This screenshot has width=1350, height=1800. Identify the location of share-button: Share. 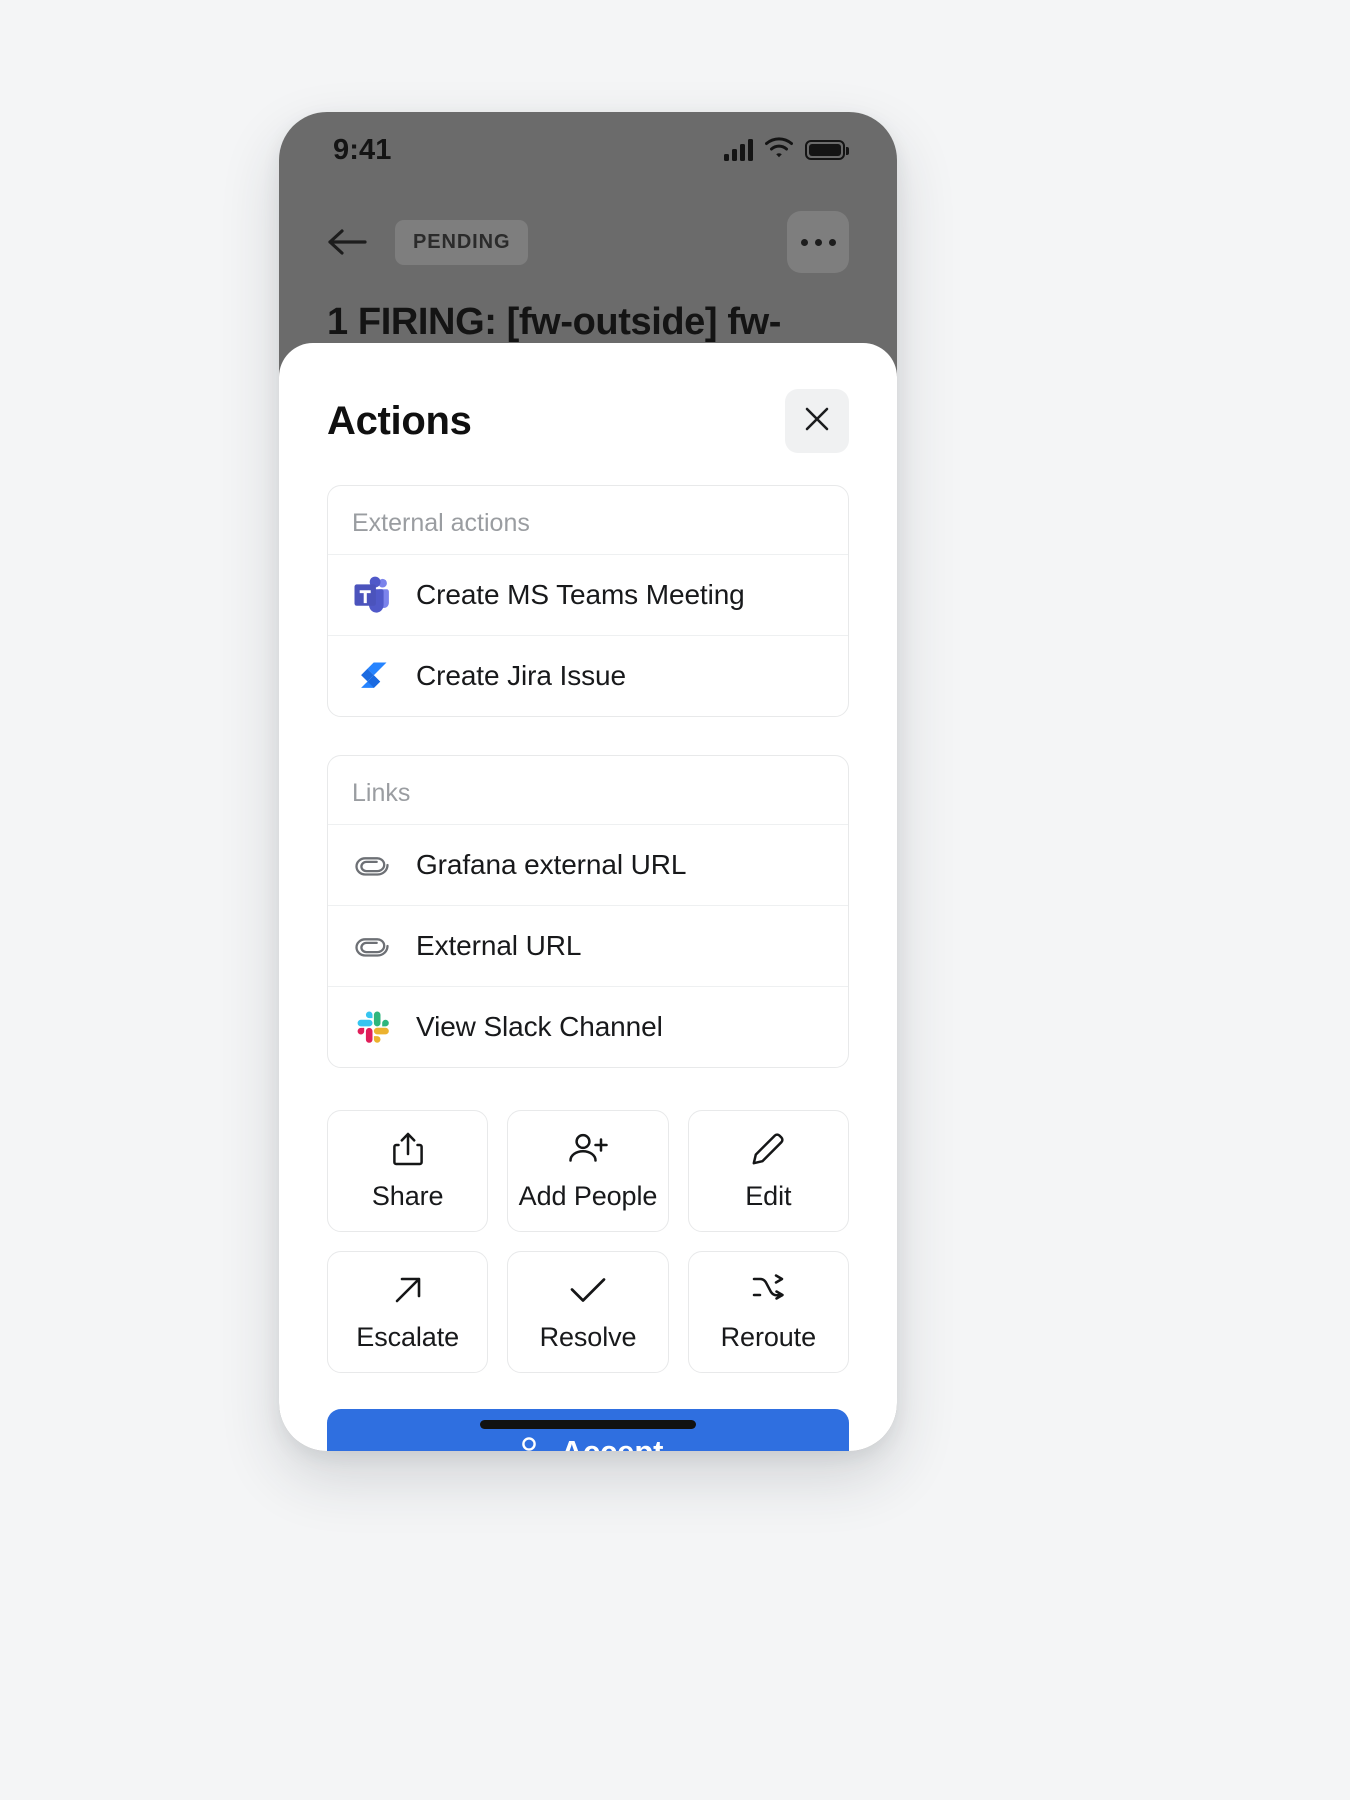
(408, 1171).